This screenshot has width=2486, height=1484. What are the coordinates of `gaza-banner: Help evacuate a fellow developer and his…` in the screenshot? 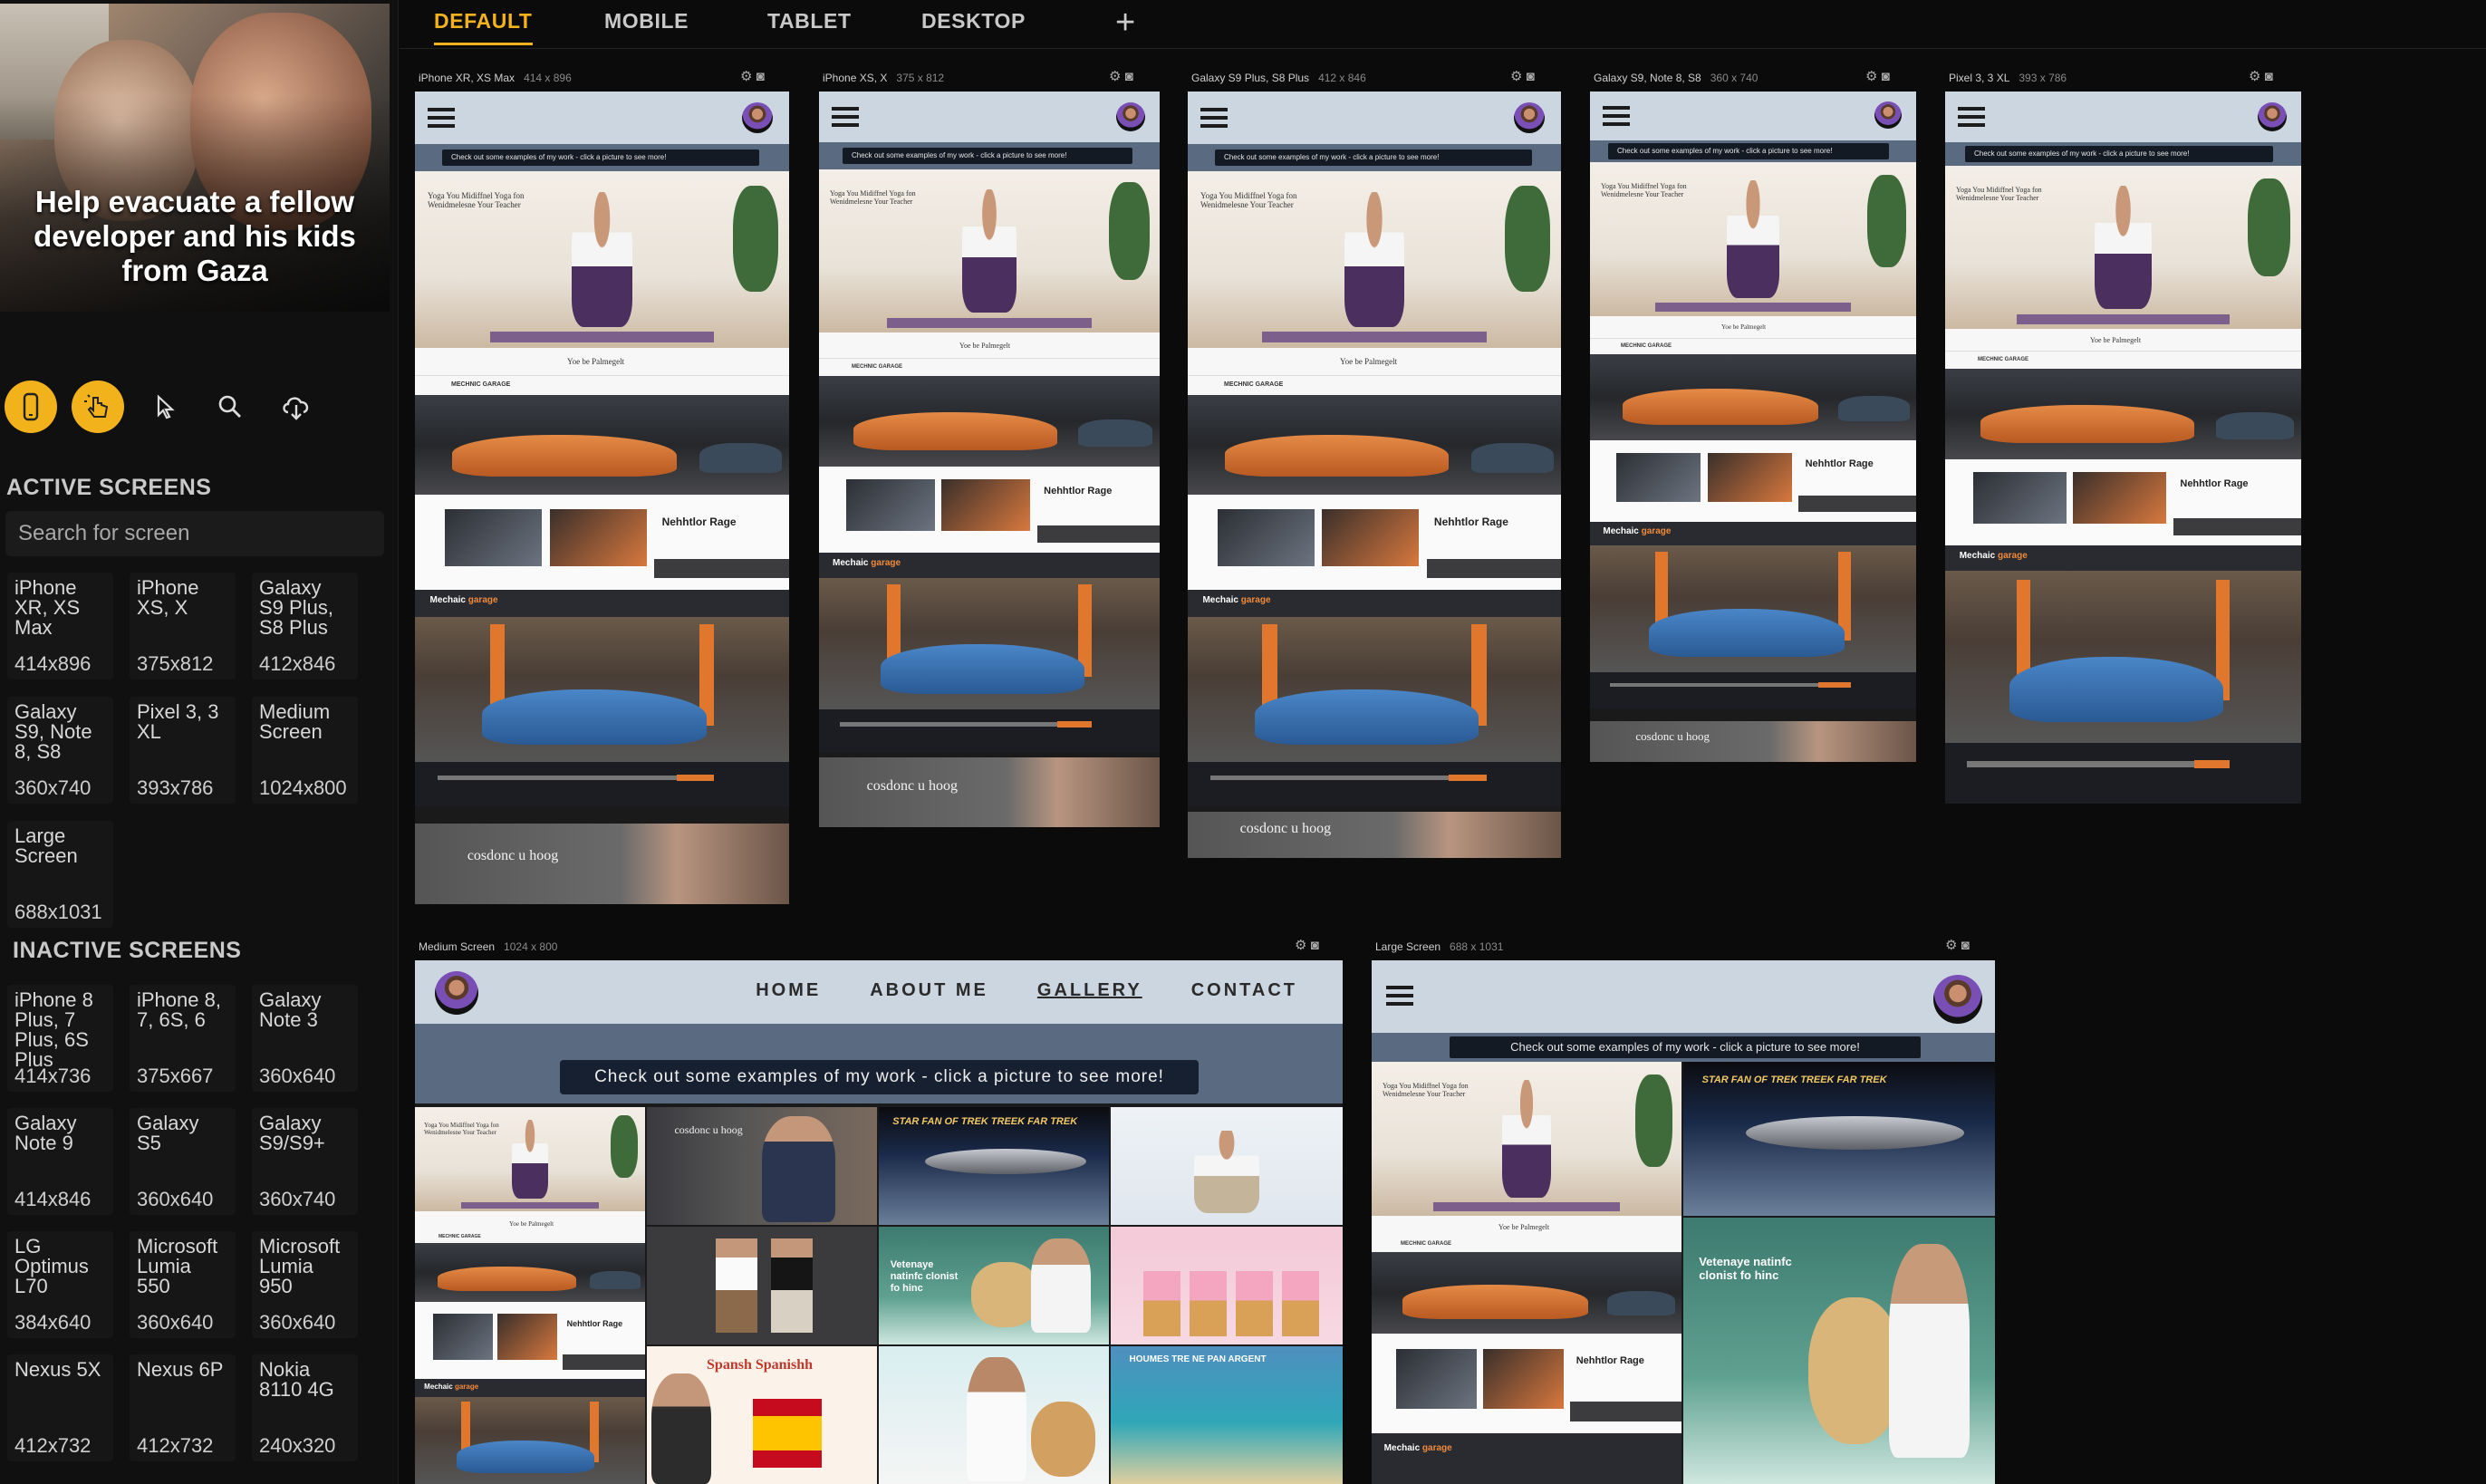 It's located at (195, 158).